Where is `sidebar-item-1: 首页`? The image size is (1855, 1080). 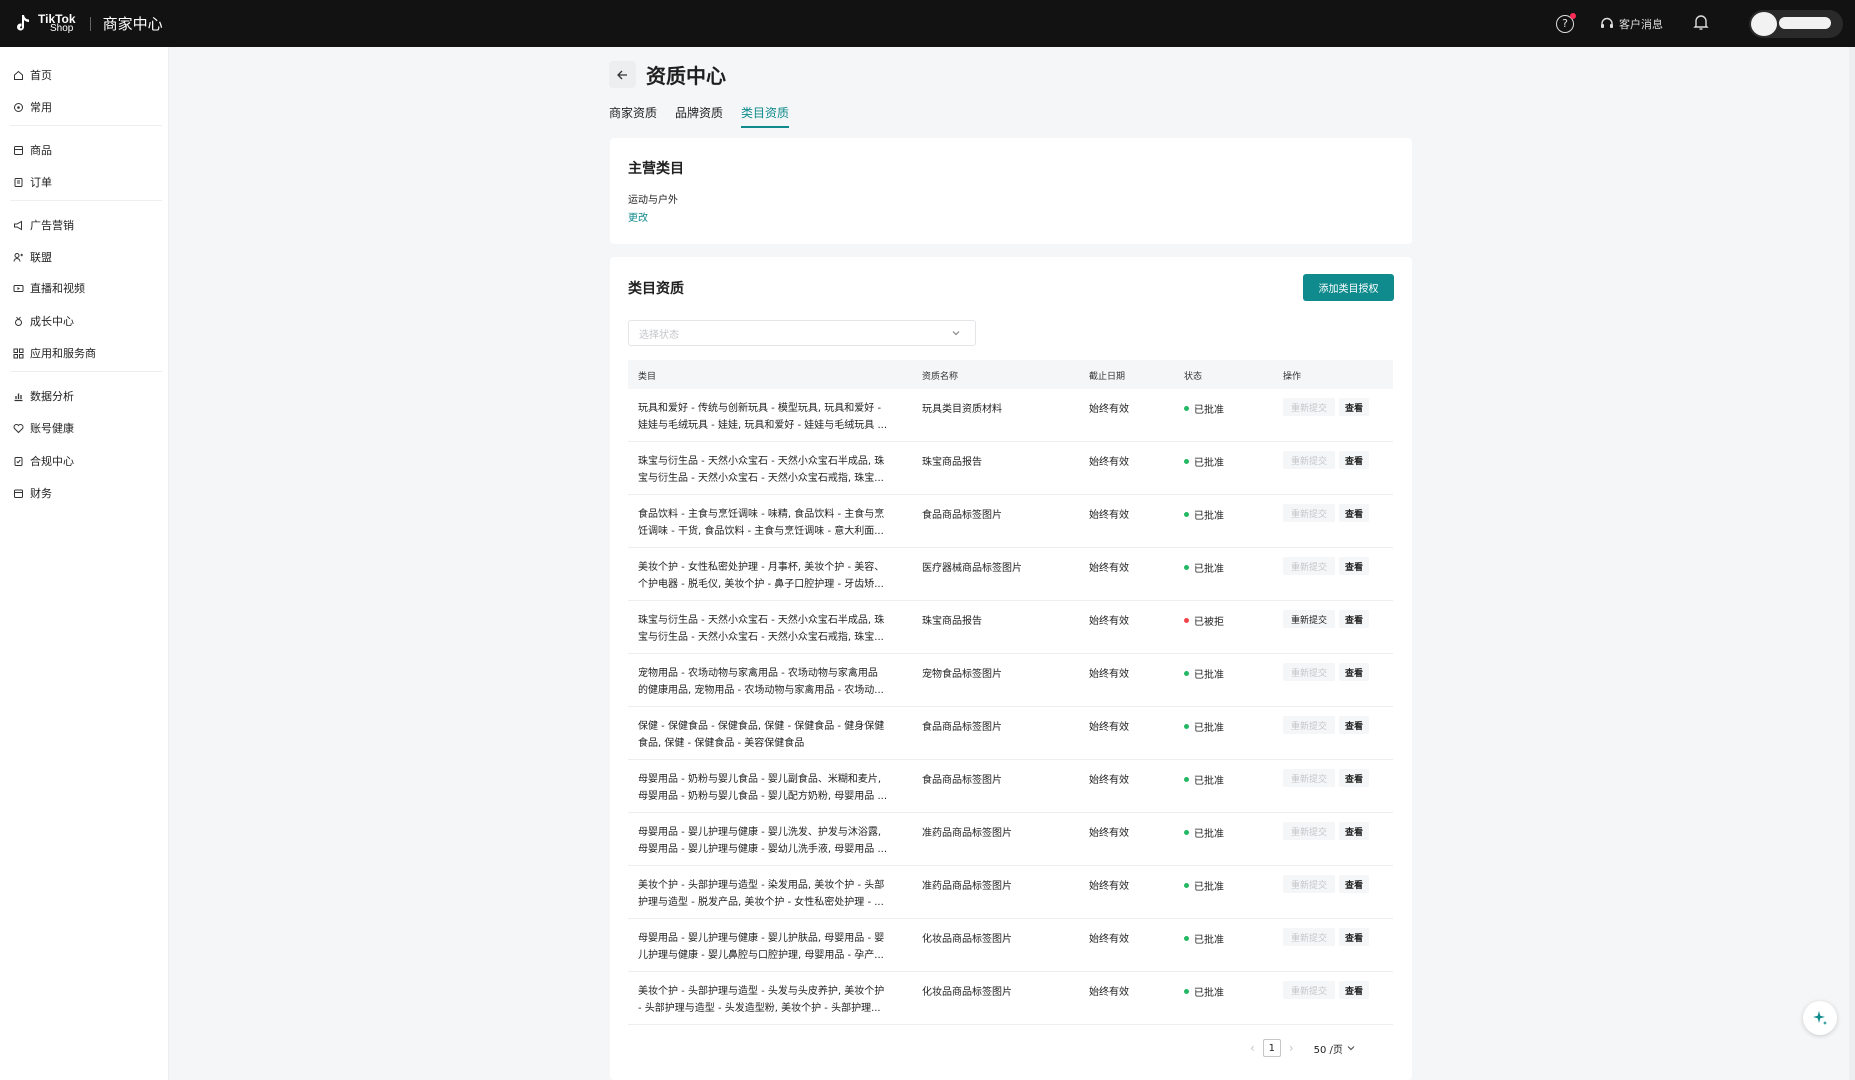
sidebar-item-1: 首页 is located at coordinates (32, 75).